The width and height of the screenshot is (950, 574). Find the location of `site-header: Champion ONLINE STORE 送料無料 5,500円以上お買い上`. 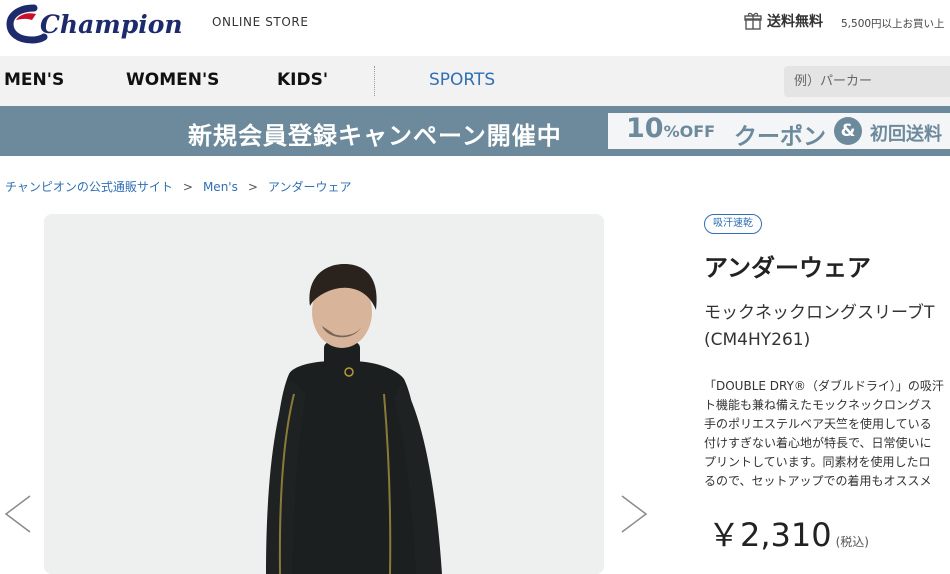

site-header: Champion ONLINE STORE 送料無料 5,500円以上お買い上 is located at coordinates (475, 28).